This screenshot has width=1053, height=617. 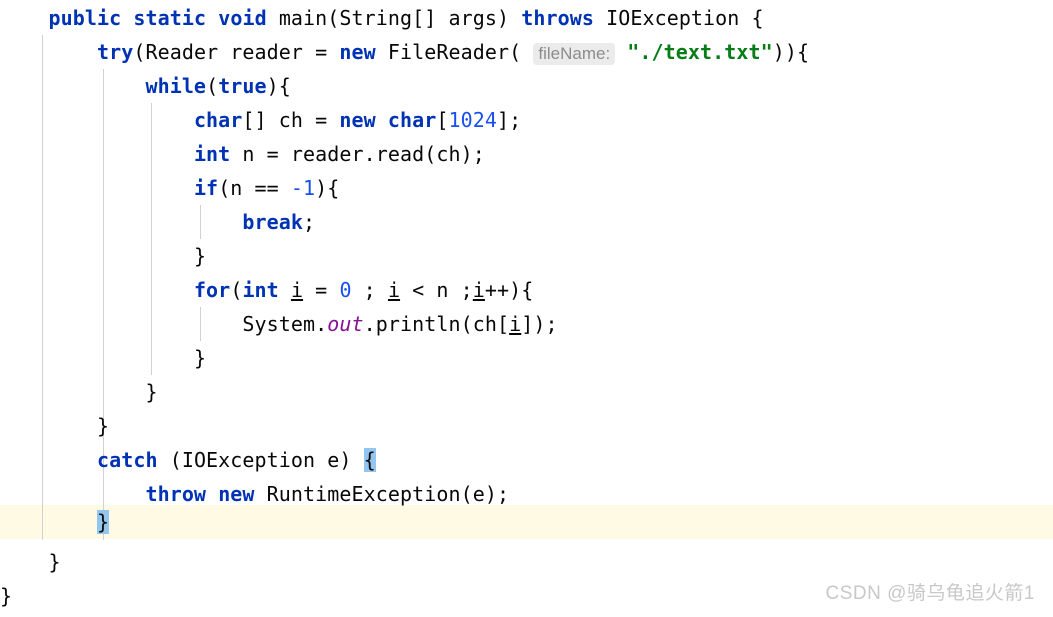 I want to click on code-line-17: }, so click(x=30, y=562).